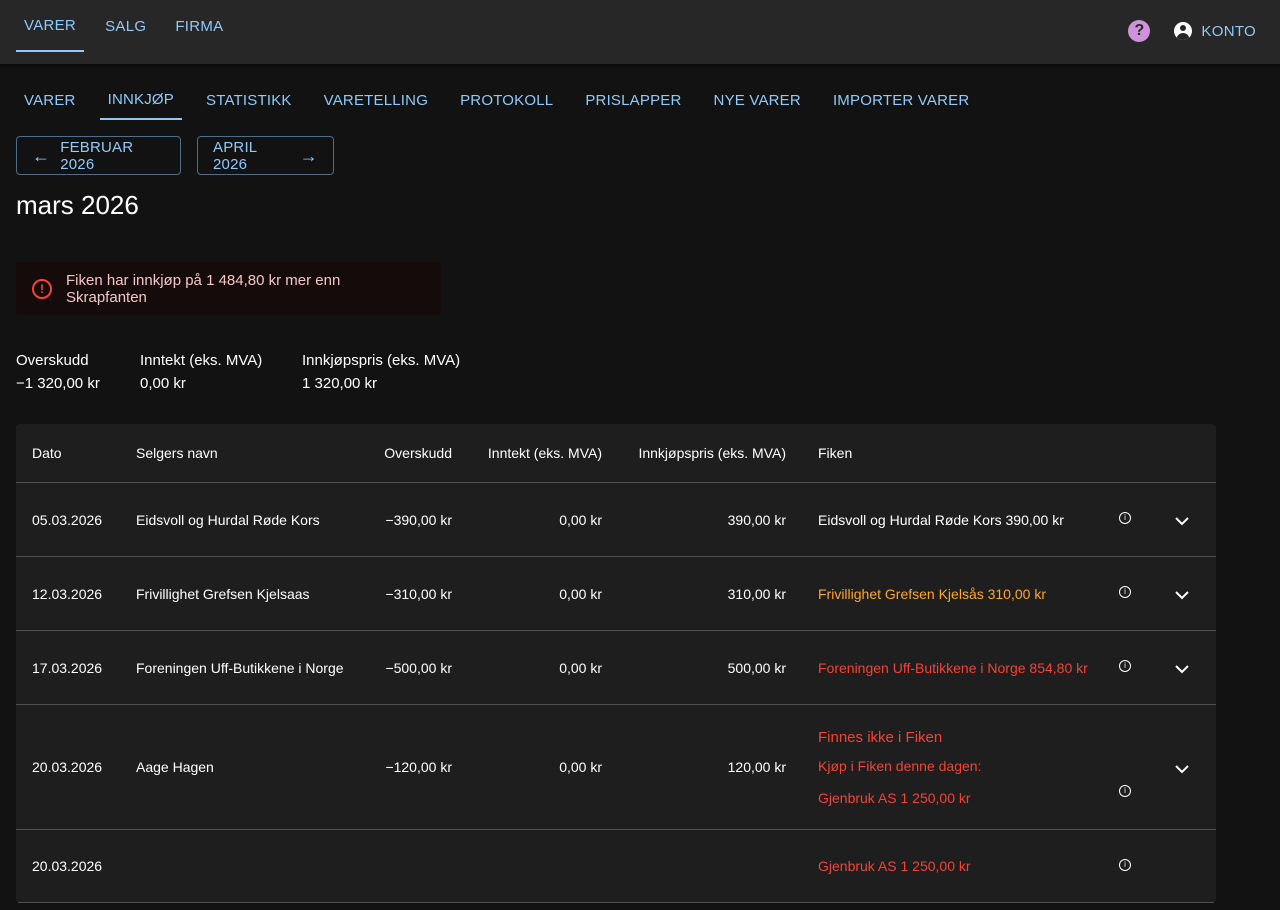 Image resolution: width=1280 pixels, height=910 pixels. Describe the element at coordinates (756, 593) in the screenshot. I see `cell-innkjop: 310,00 kr` at that location.